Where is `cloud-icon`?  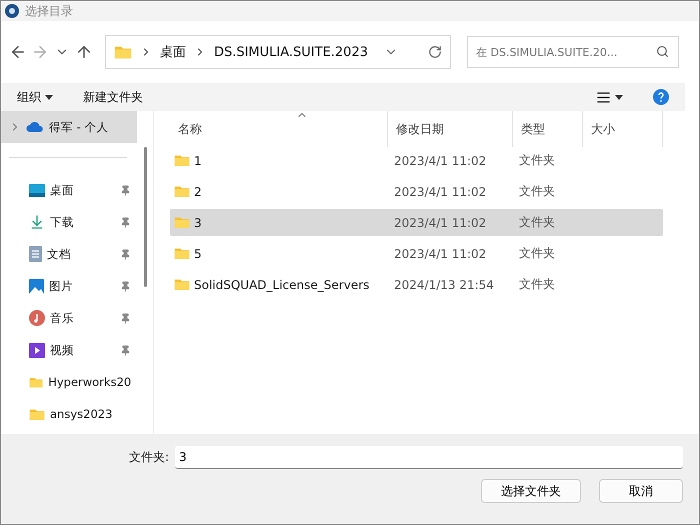
cloud-icon is located at coordinates (35, 127).